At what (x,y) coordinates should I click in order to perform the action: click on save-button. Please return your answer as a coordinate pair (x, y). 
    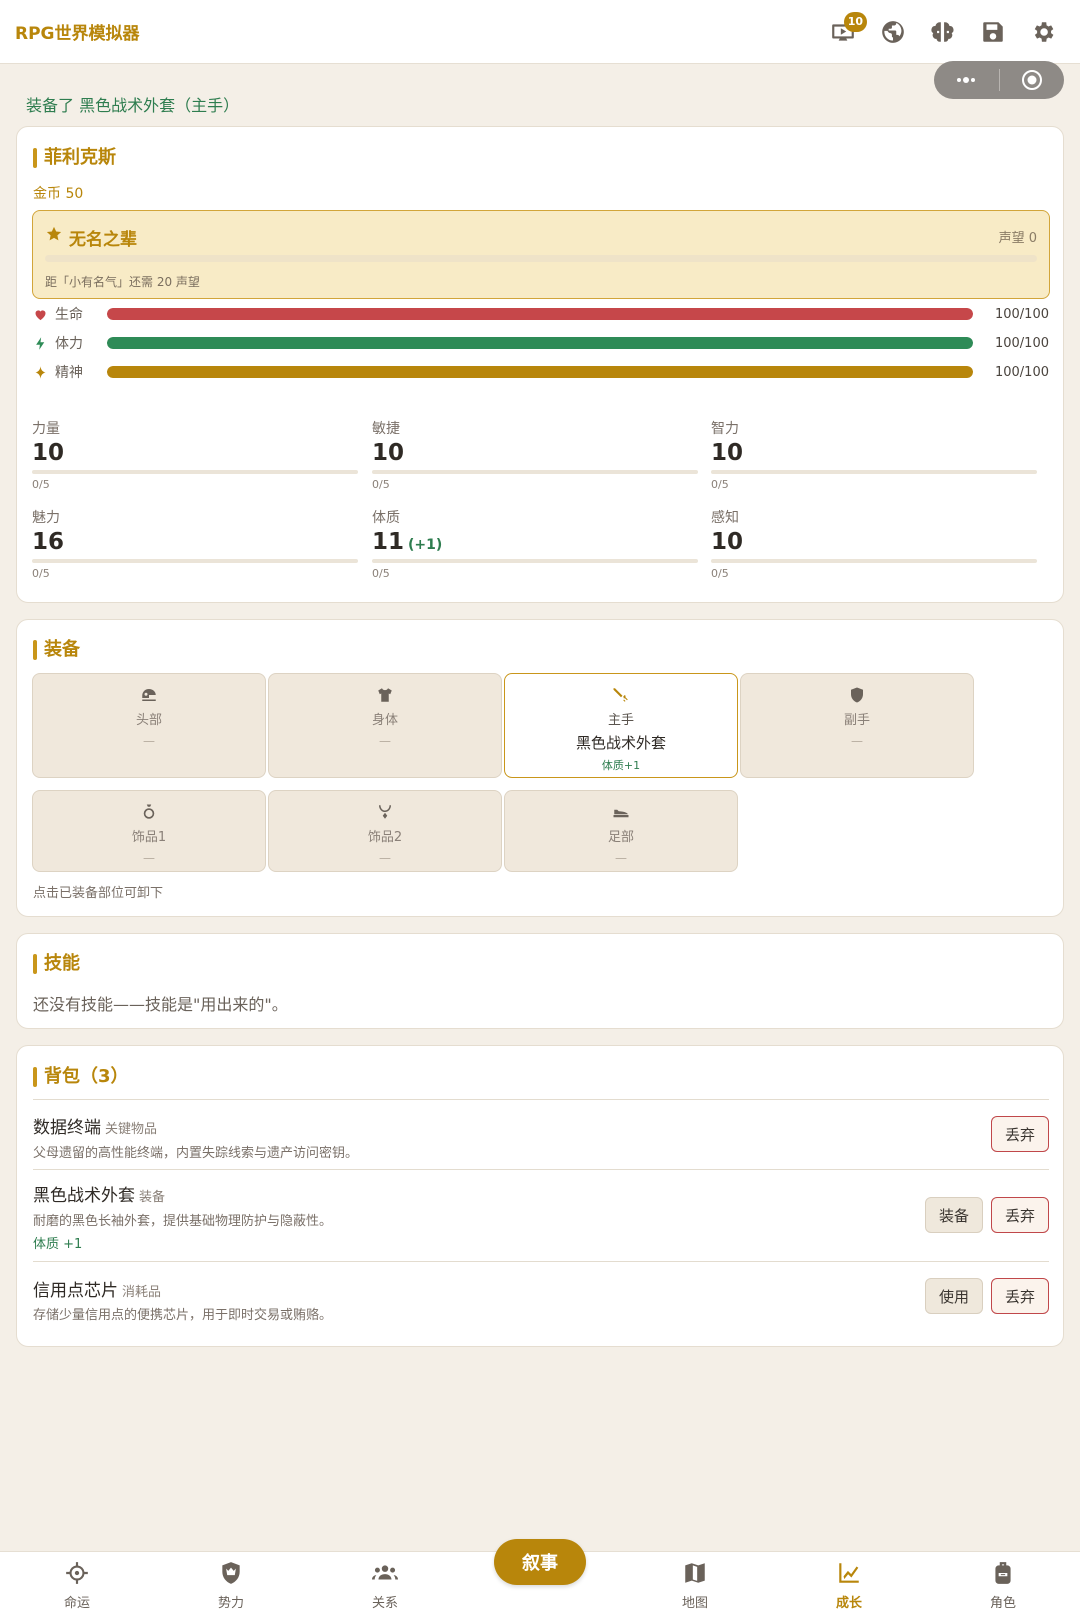
    Looking at the image, I should click on (993, 32).